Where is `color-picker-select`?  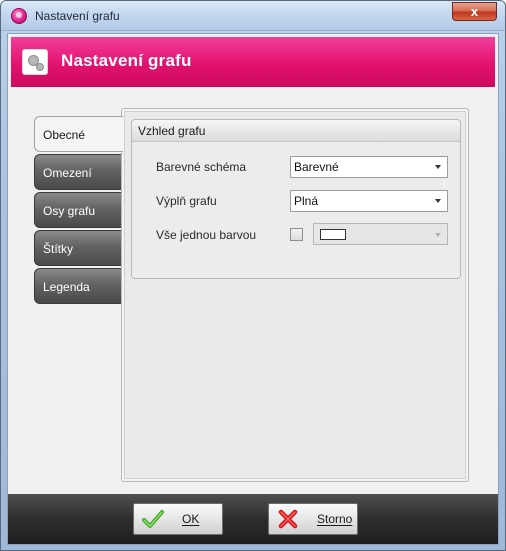
color-picker-select is located at coordinates (380, 234).